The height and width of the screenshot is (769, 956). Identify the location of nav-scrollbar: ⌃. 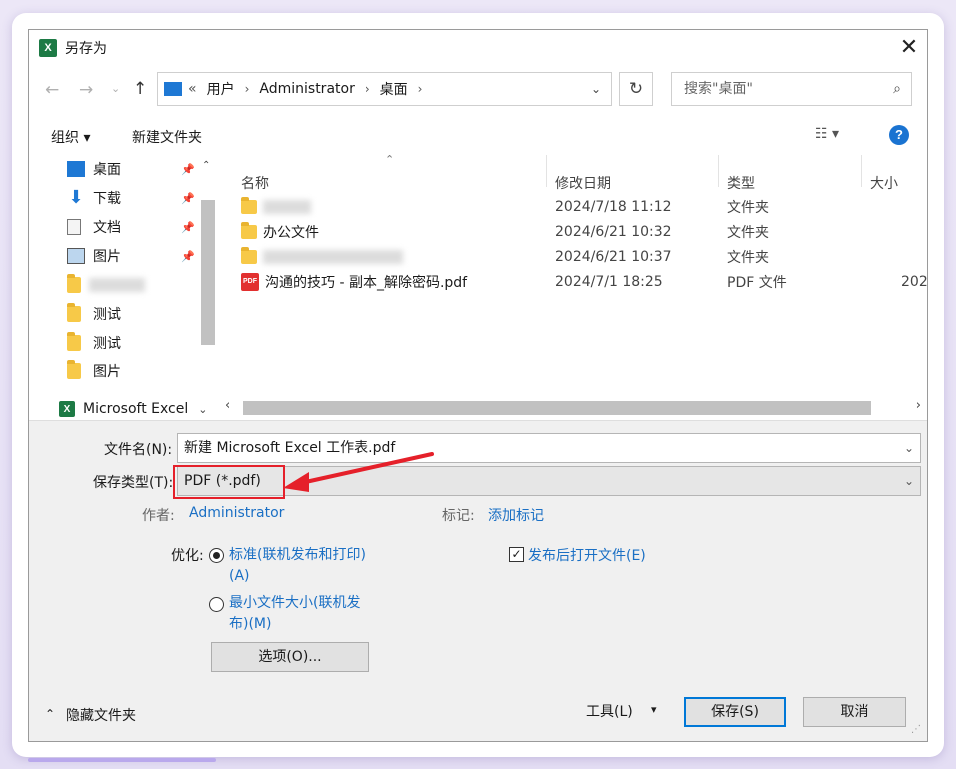
(207, 289).